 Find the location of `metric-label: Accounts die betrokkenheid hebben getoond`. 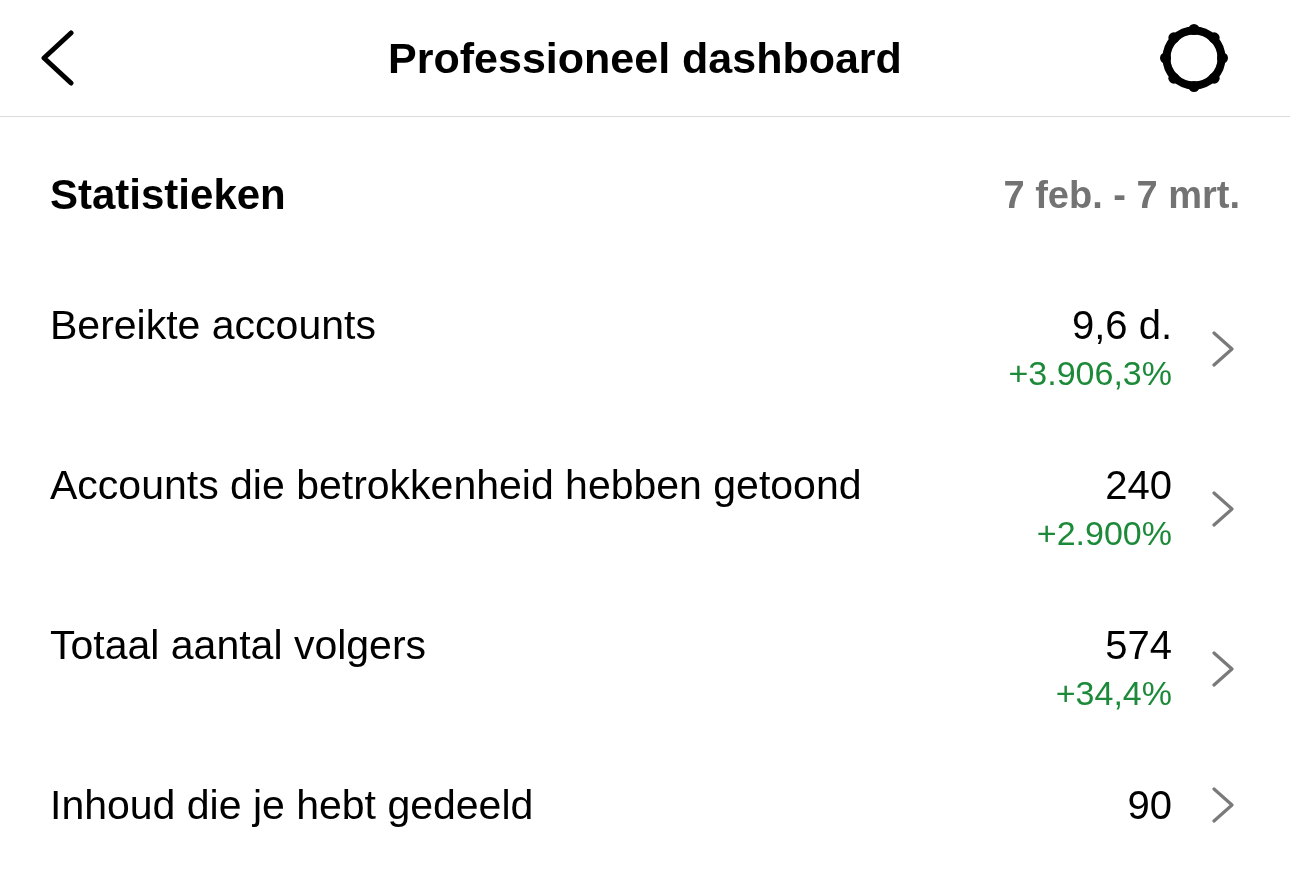

metric-label: Accounts die betrokkenheid hebben getoond is located at coordinates (456, 485).